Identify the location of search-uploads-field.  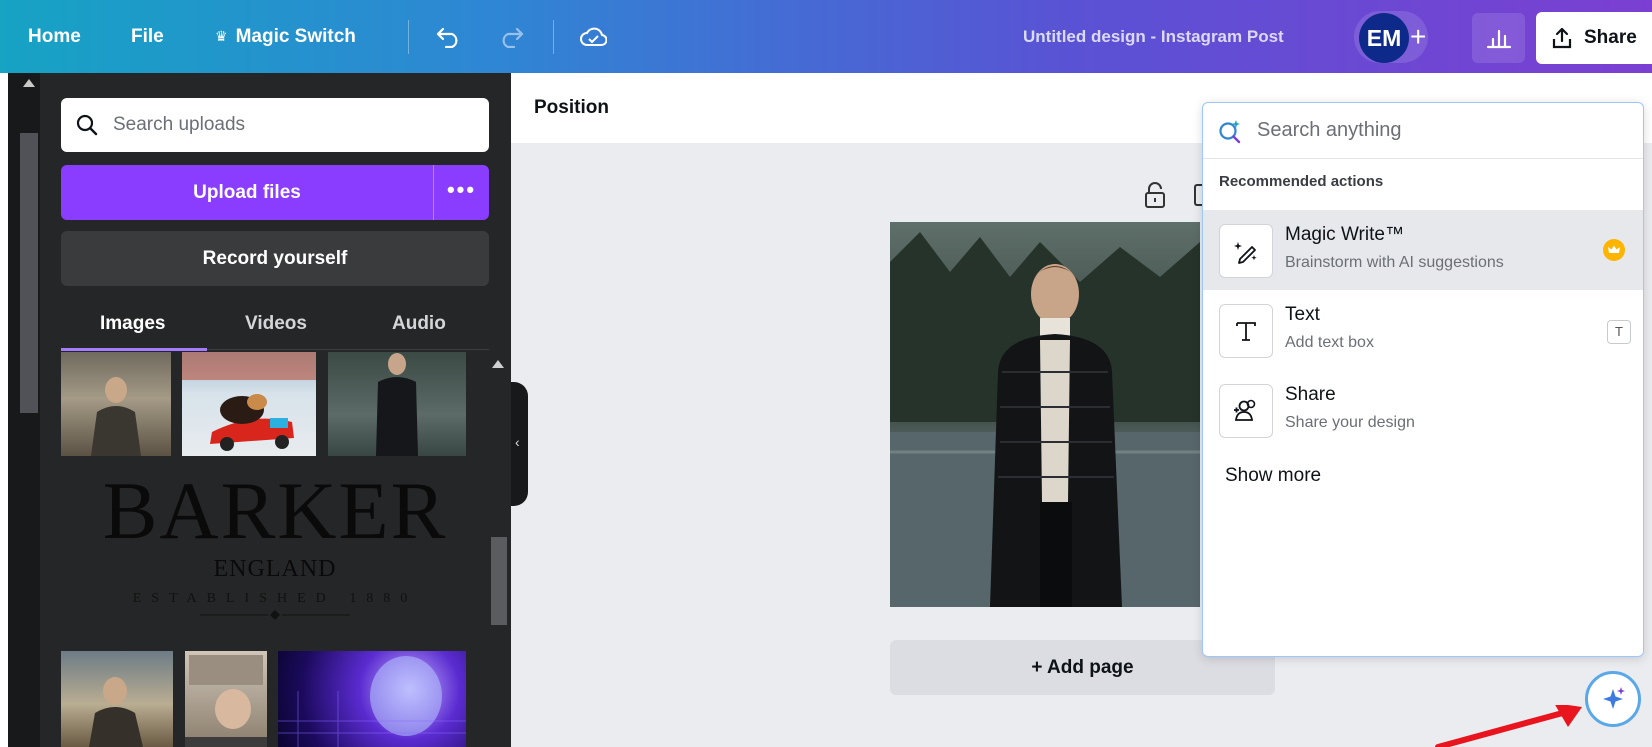
(275, 125).